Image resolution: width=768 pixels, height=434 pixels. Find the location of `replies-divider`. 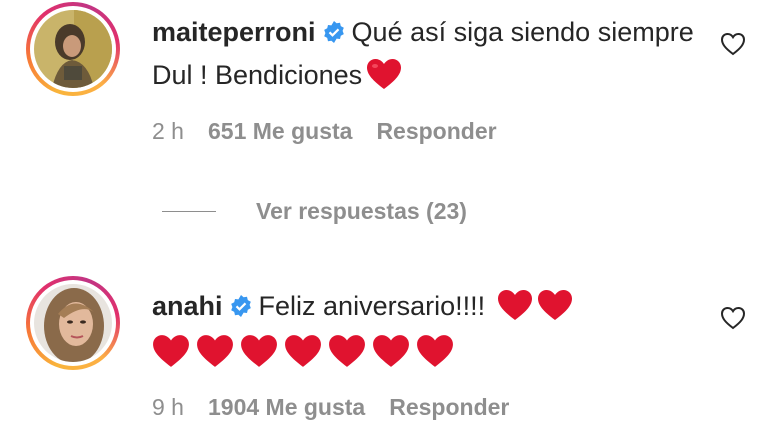

replies-divider is located at coordinates (189, 211).